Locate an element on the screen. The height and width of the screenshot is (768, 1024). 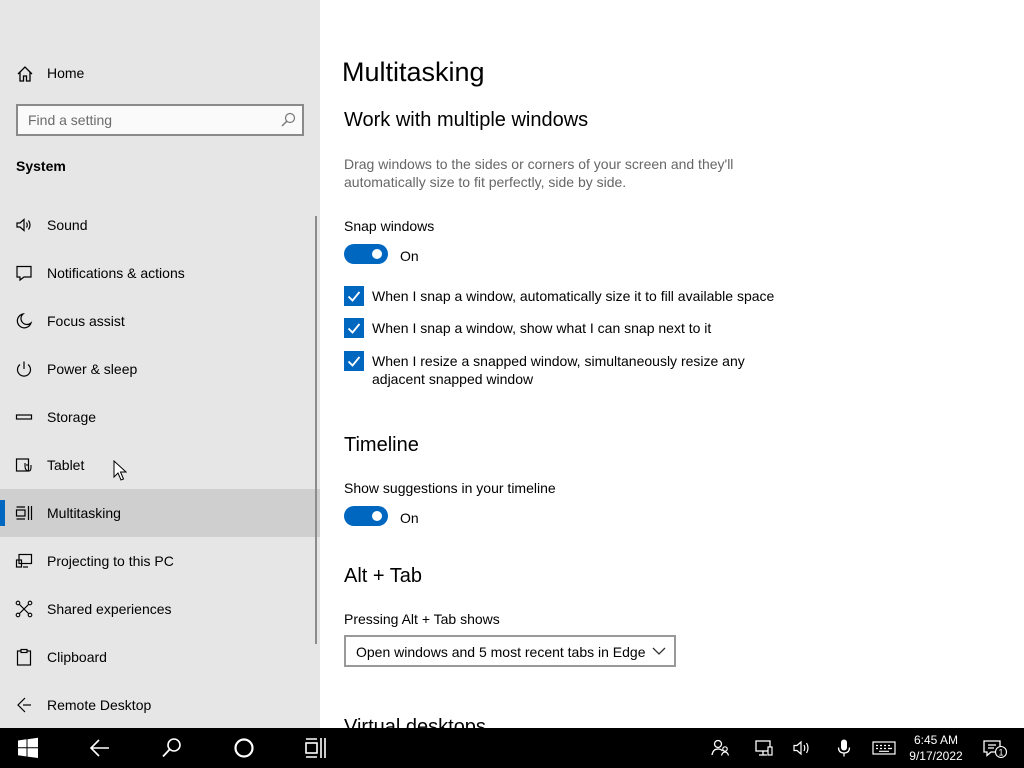
sidebar-scrollbar is located at coordinates (316, 430).